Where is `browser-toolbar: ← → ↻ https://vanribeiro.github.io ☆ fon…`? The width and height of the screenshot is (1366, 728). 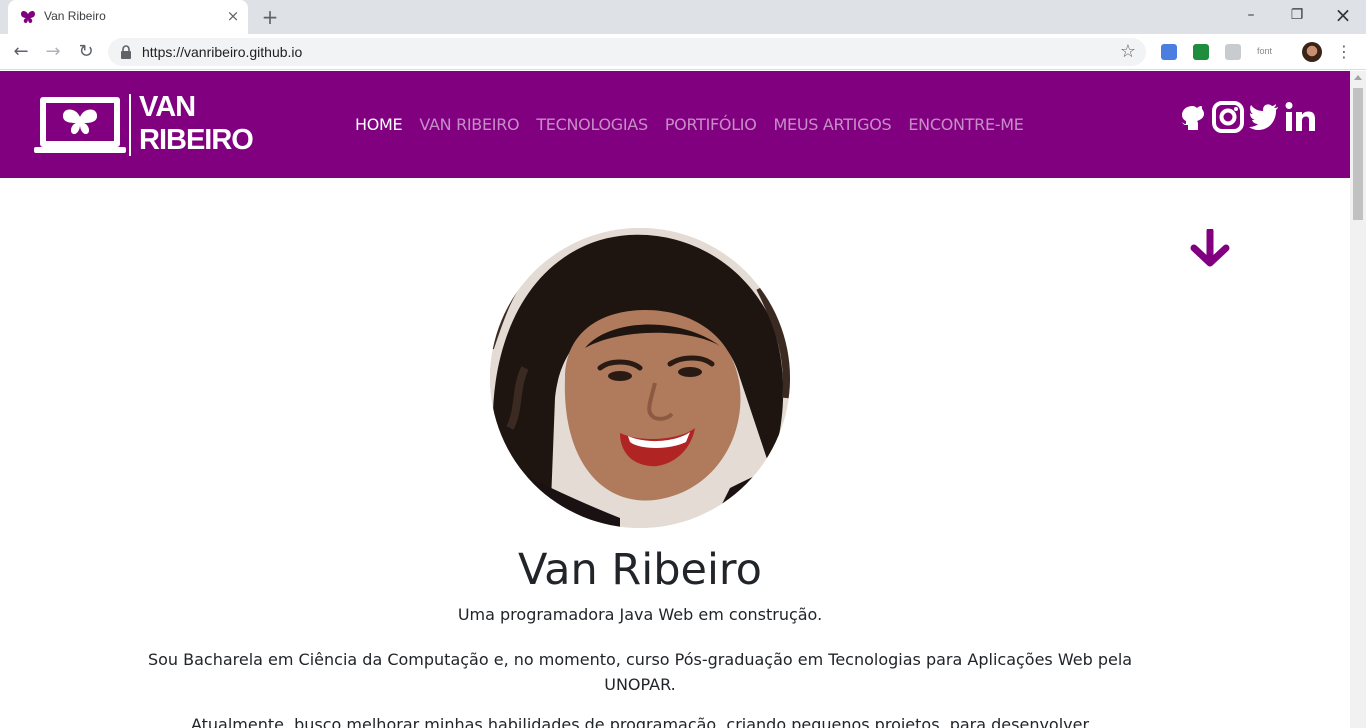
browser-toolbar: ← → ↻ https://vanribeiro.github.io ☆ fon… is located at coordinates (683, 52).